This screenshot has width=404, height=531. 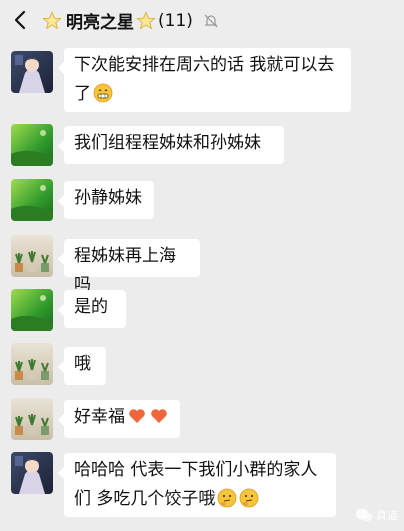 I want to click on message-text: 哦, so click(x=82, y=364).